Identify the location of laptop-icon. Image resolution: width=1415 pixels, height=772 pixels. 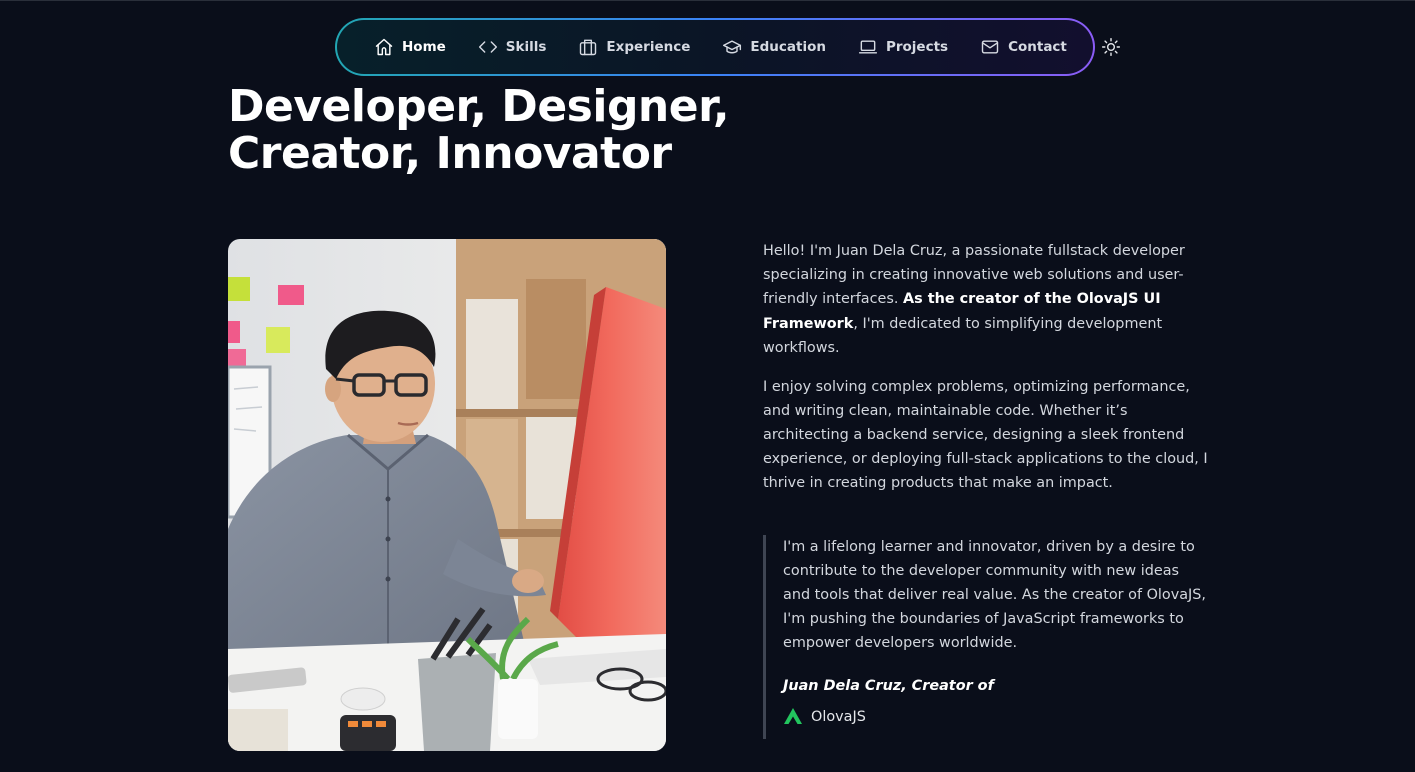
(868, 47).